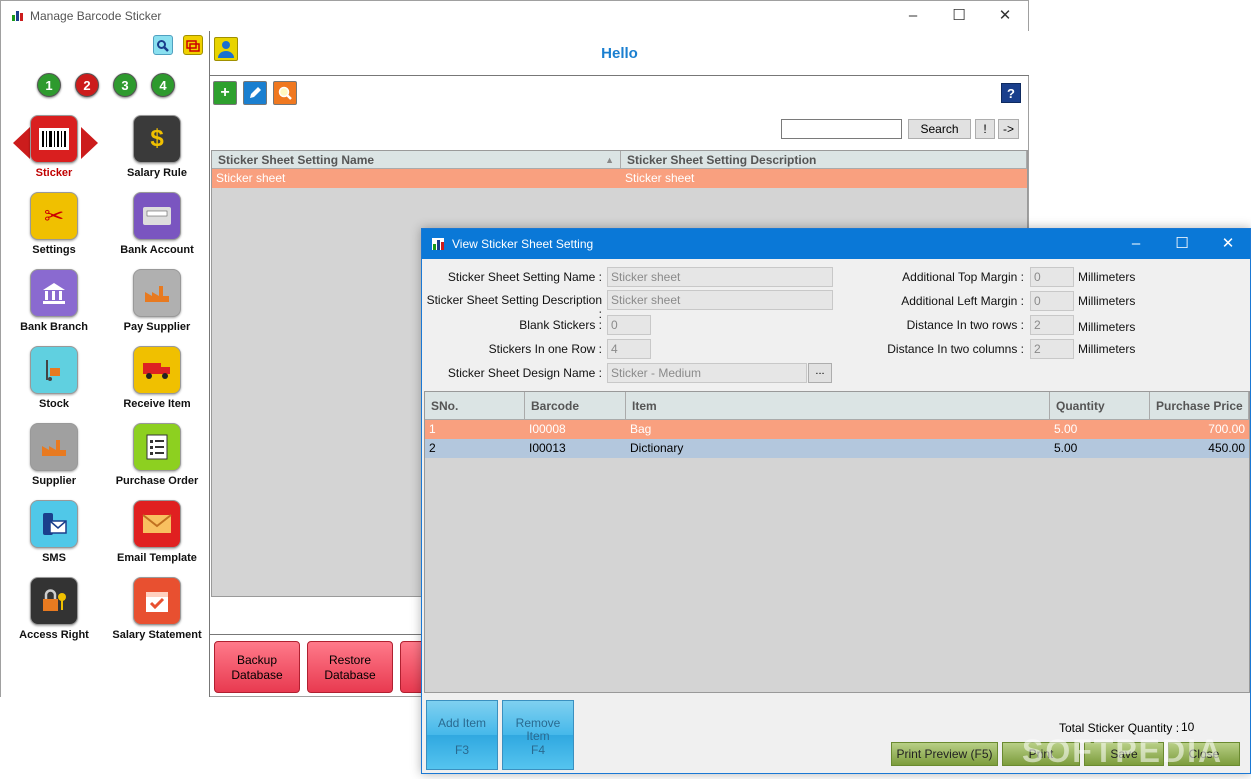 Image resolution: width=1251 pixels, height=779 pixels. What do you see at coordinates (54, 532) in the screenshot?
I see `module-sms: SMS` at bounding box center [54, 532].